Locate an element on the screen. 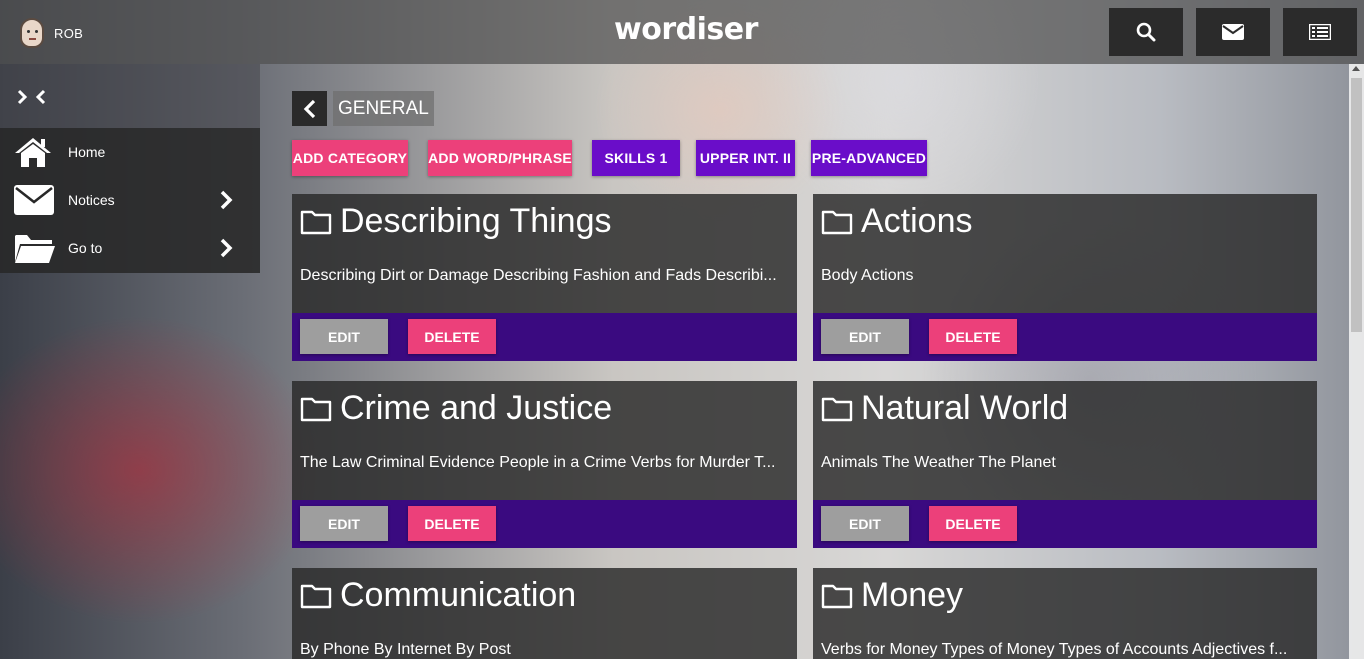 This screenshot has width=1364, height=659. card-title: Crime and Justice is located at coordinates (456, 408).